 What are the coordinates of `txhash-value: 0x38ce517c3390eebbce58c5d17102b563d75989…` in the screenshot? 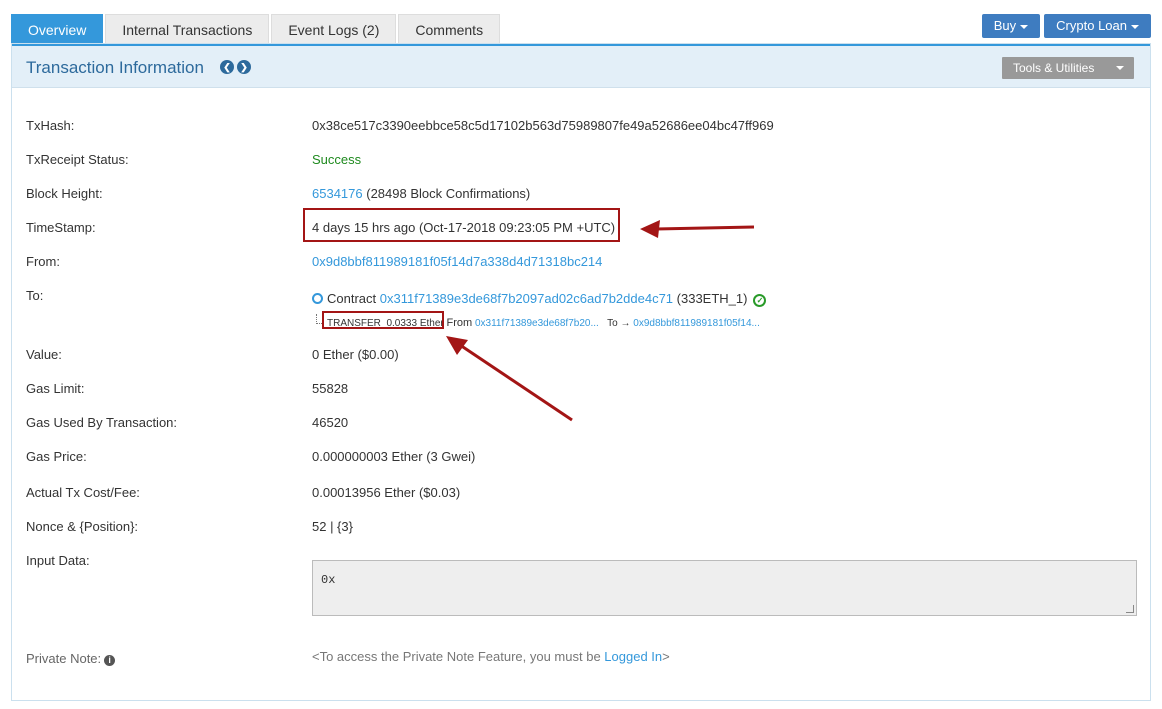 It's located at (543, 125).